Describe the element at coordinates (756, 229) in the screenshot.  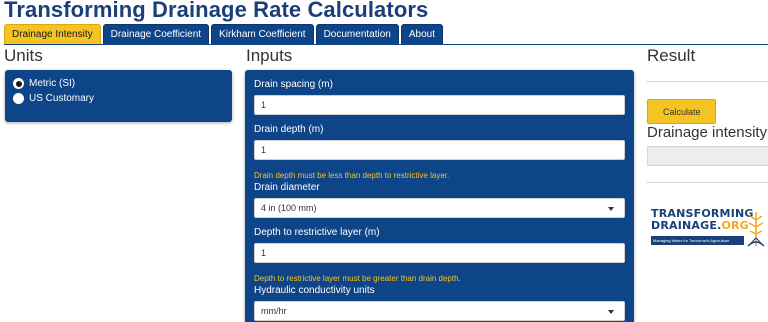
I see `corn-stalk-icon` at that location.